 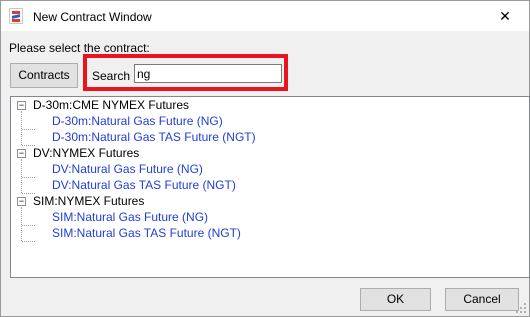 What do you see at coordinates (395, 299) in the screenshot?
I see `ok-button: OK` at bounding box center [395, 299].